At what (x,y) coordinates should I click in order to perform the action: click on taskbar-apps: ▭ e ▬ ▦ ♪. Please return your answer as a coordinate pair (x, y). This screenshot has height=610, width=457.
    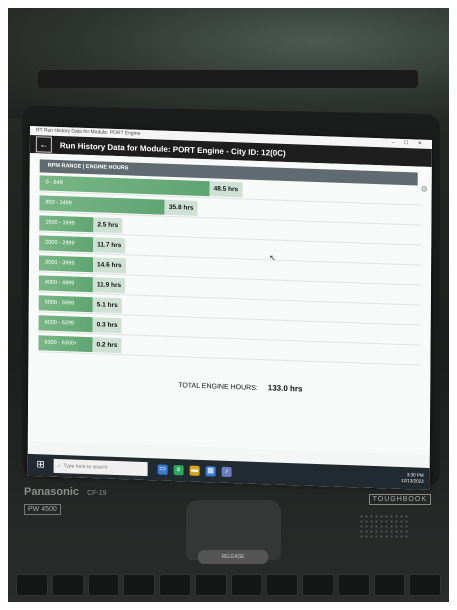
    Looking at the image, I should click on (194, 471).